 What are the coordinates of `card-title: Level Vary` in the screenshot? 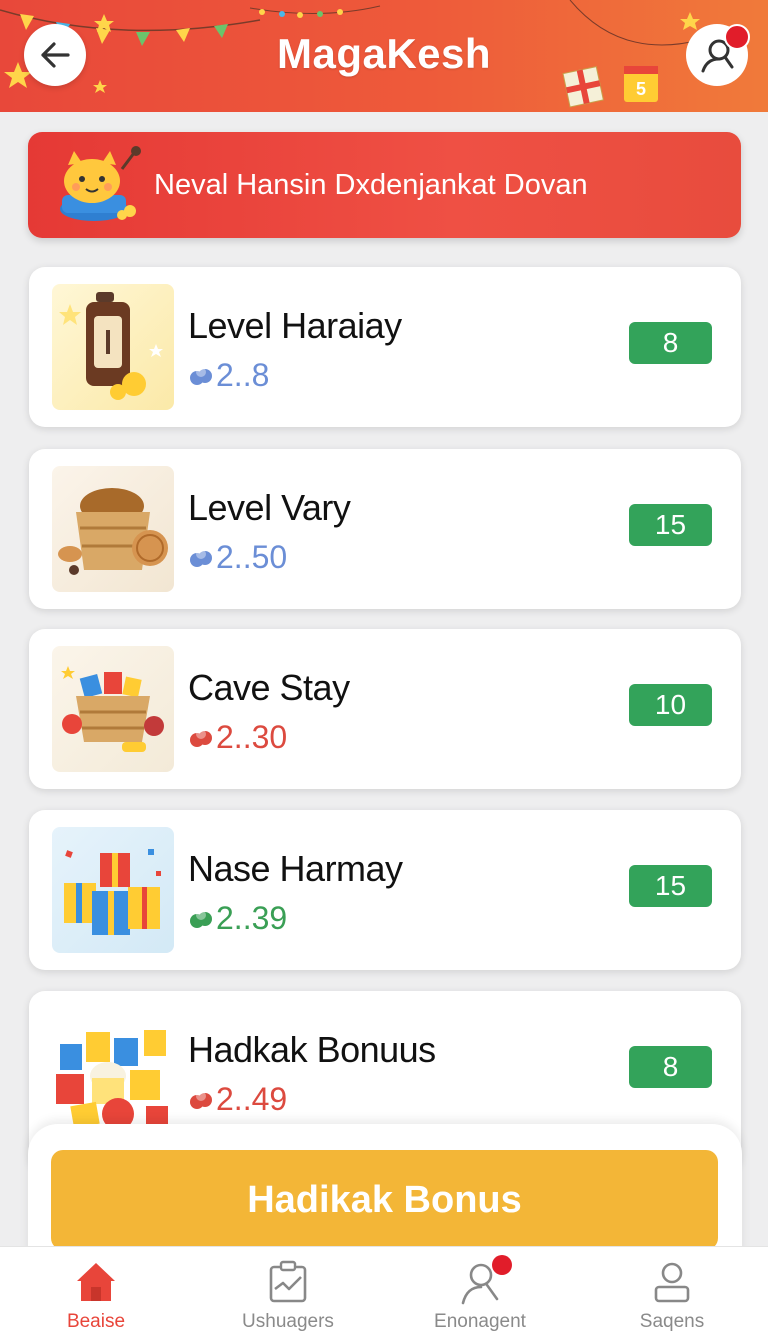 It's located at (269, 507).